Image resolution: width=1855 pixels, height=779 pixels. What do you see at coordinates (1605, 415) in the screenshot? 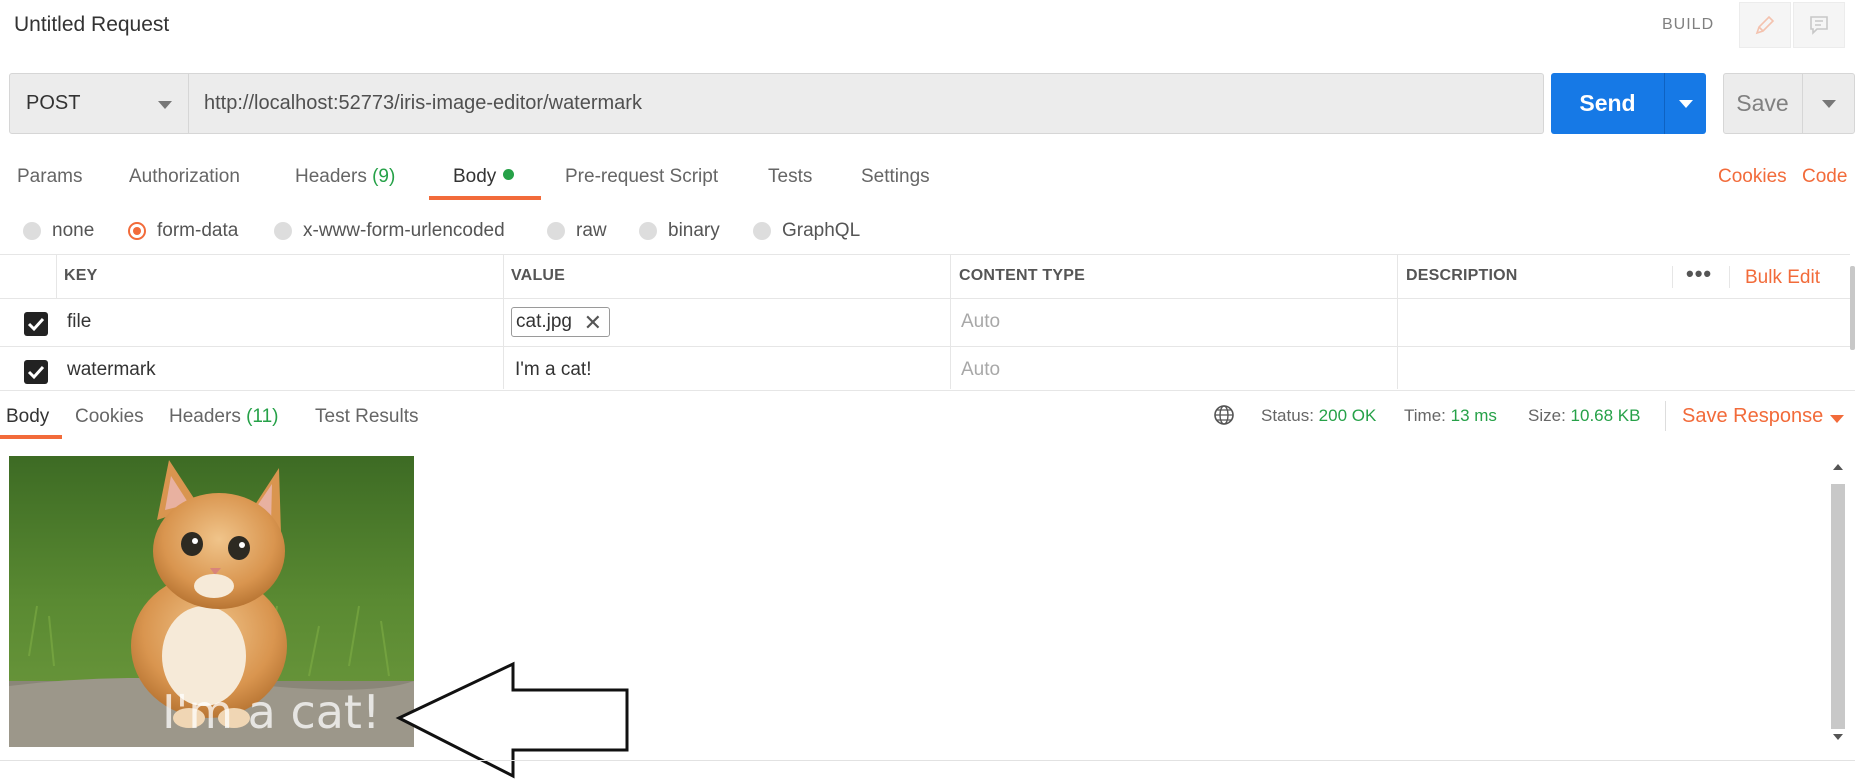
I see `size-value: 10.68 KB` at bounding box center [1605, 415].